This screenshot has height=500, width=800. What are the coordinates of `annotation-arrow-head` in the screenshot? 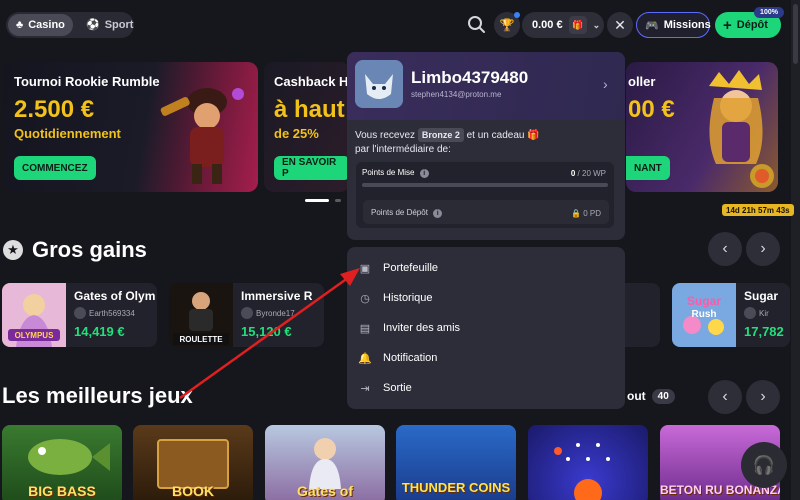 It's located at (350, 277).